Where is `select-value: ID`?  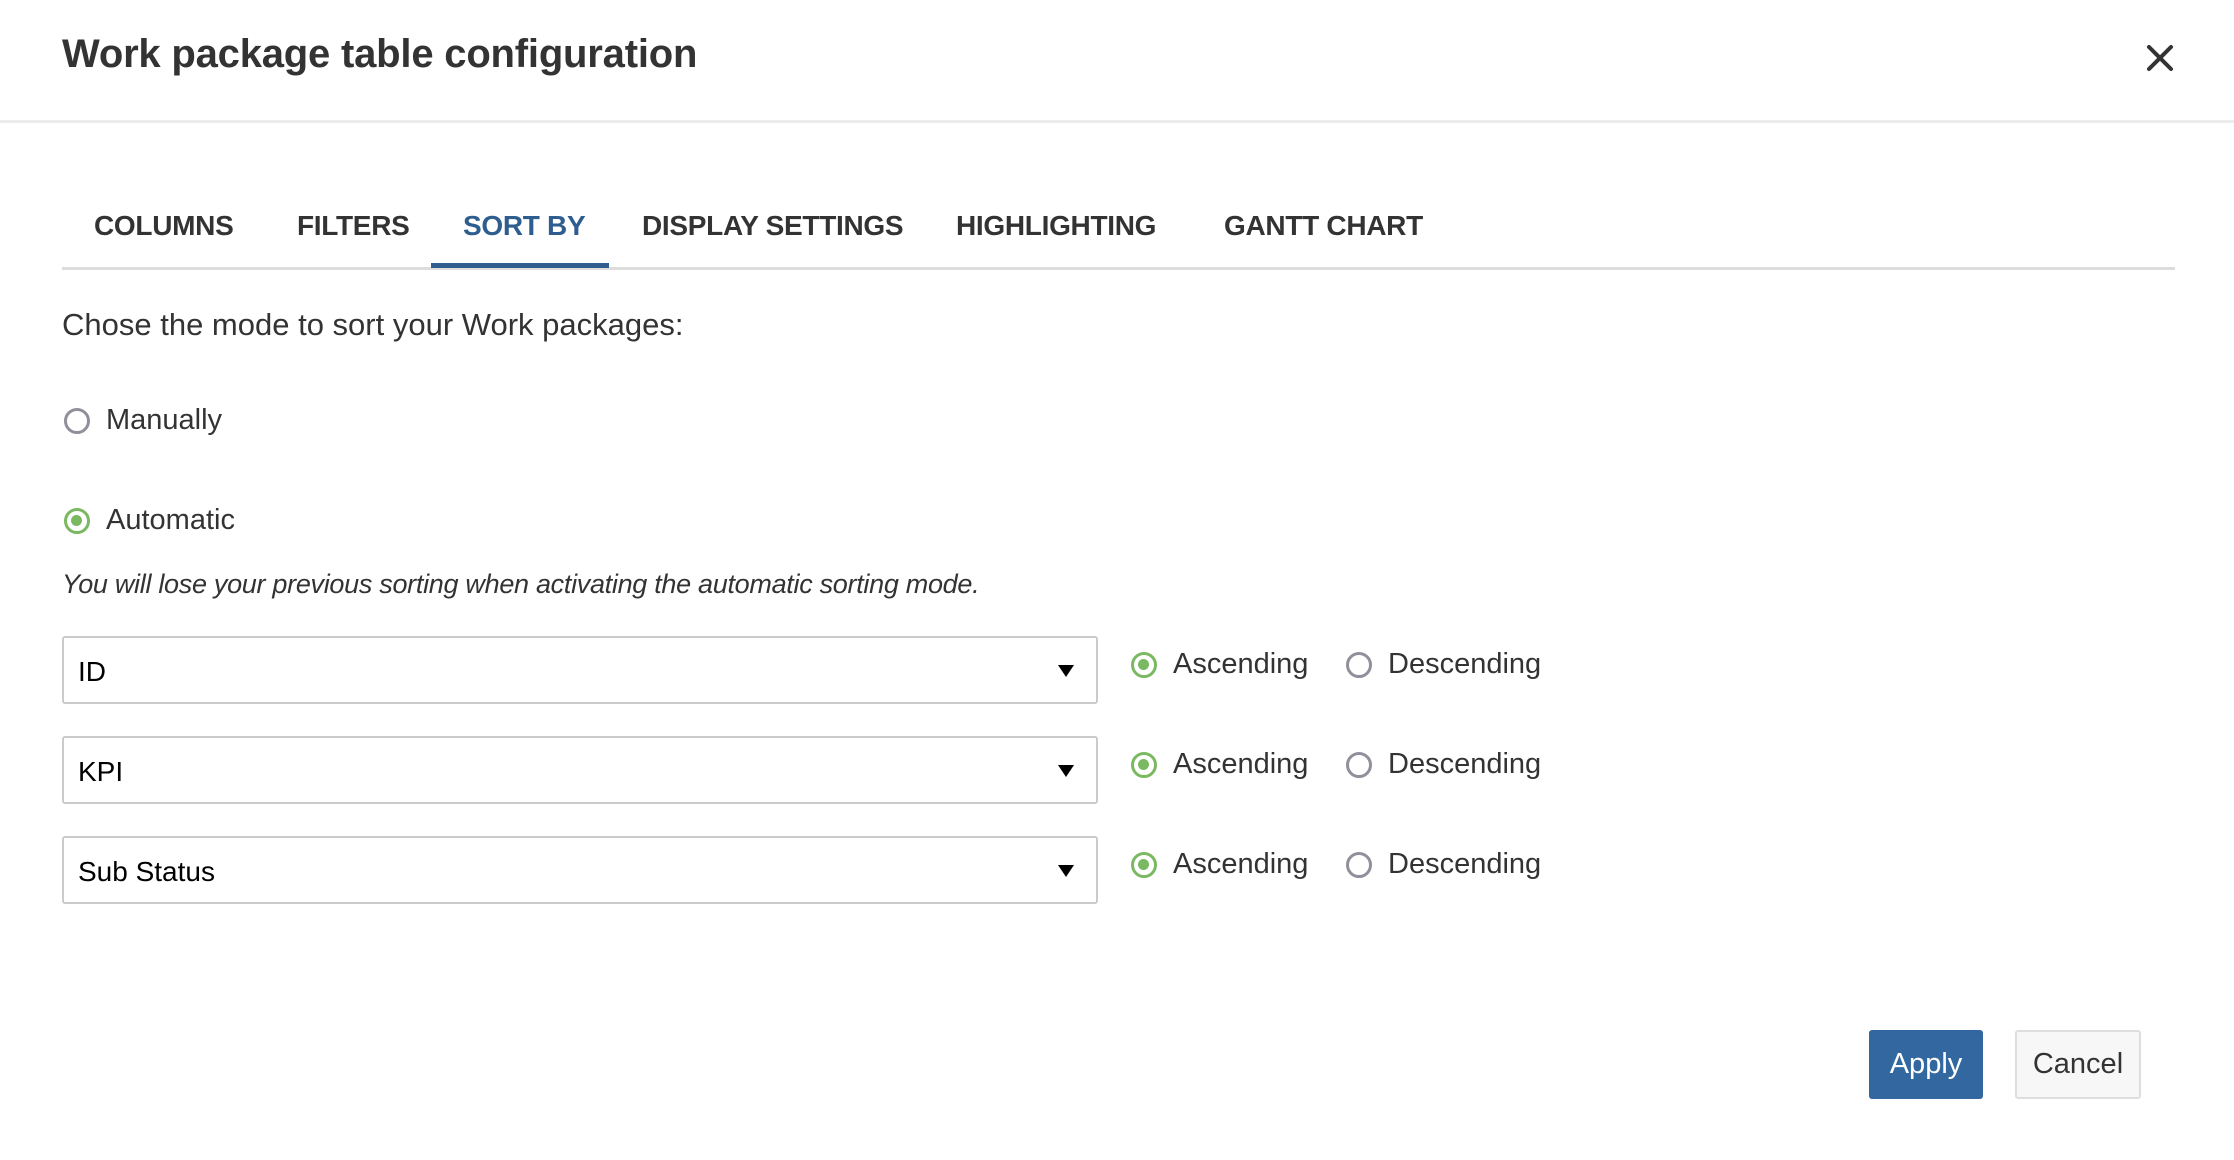
select-value: ID is located at coordinates (92, 671).